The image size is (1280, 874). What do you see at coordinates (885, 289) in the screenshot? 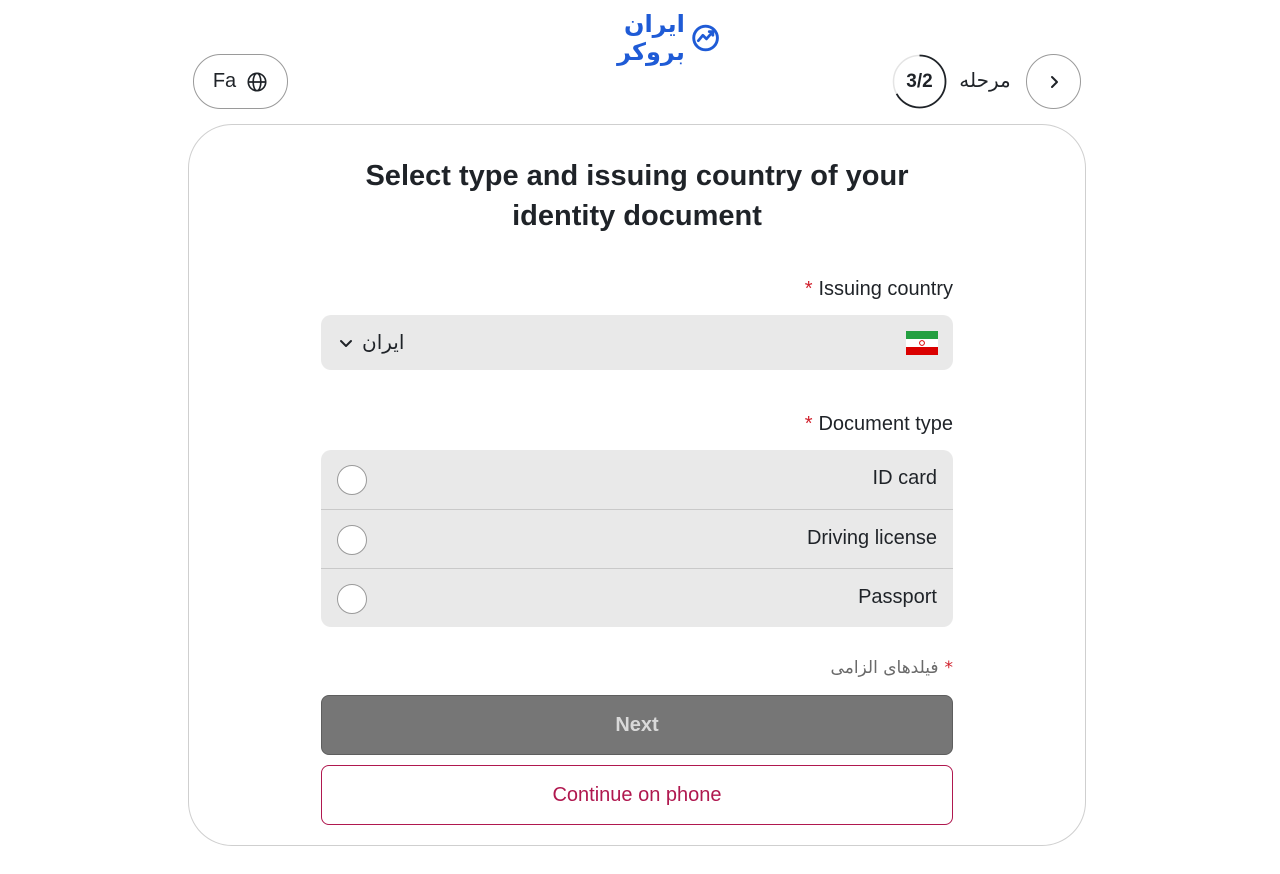
I see `issuing-country-label-text: Issuing country` at bounding box center [885, 289].